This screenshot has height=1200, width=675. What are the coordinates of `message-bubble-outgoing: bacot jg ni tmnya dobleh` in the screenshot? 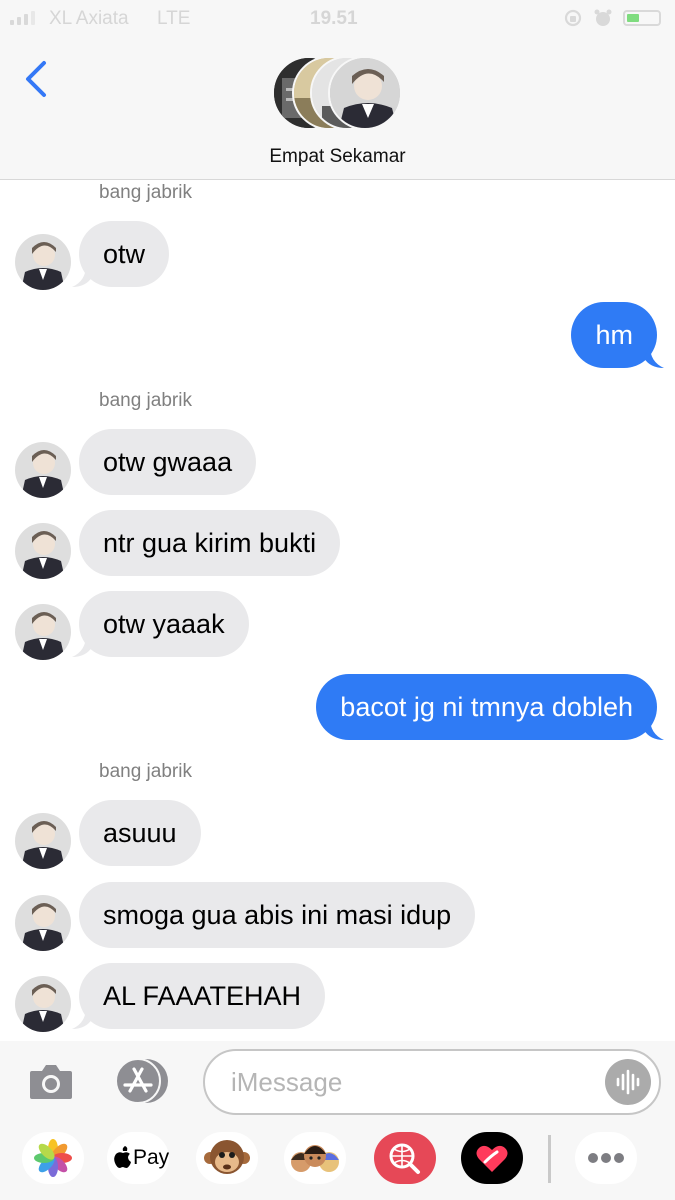 It's located at (490, 707).